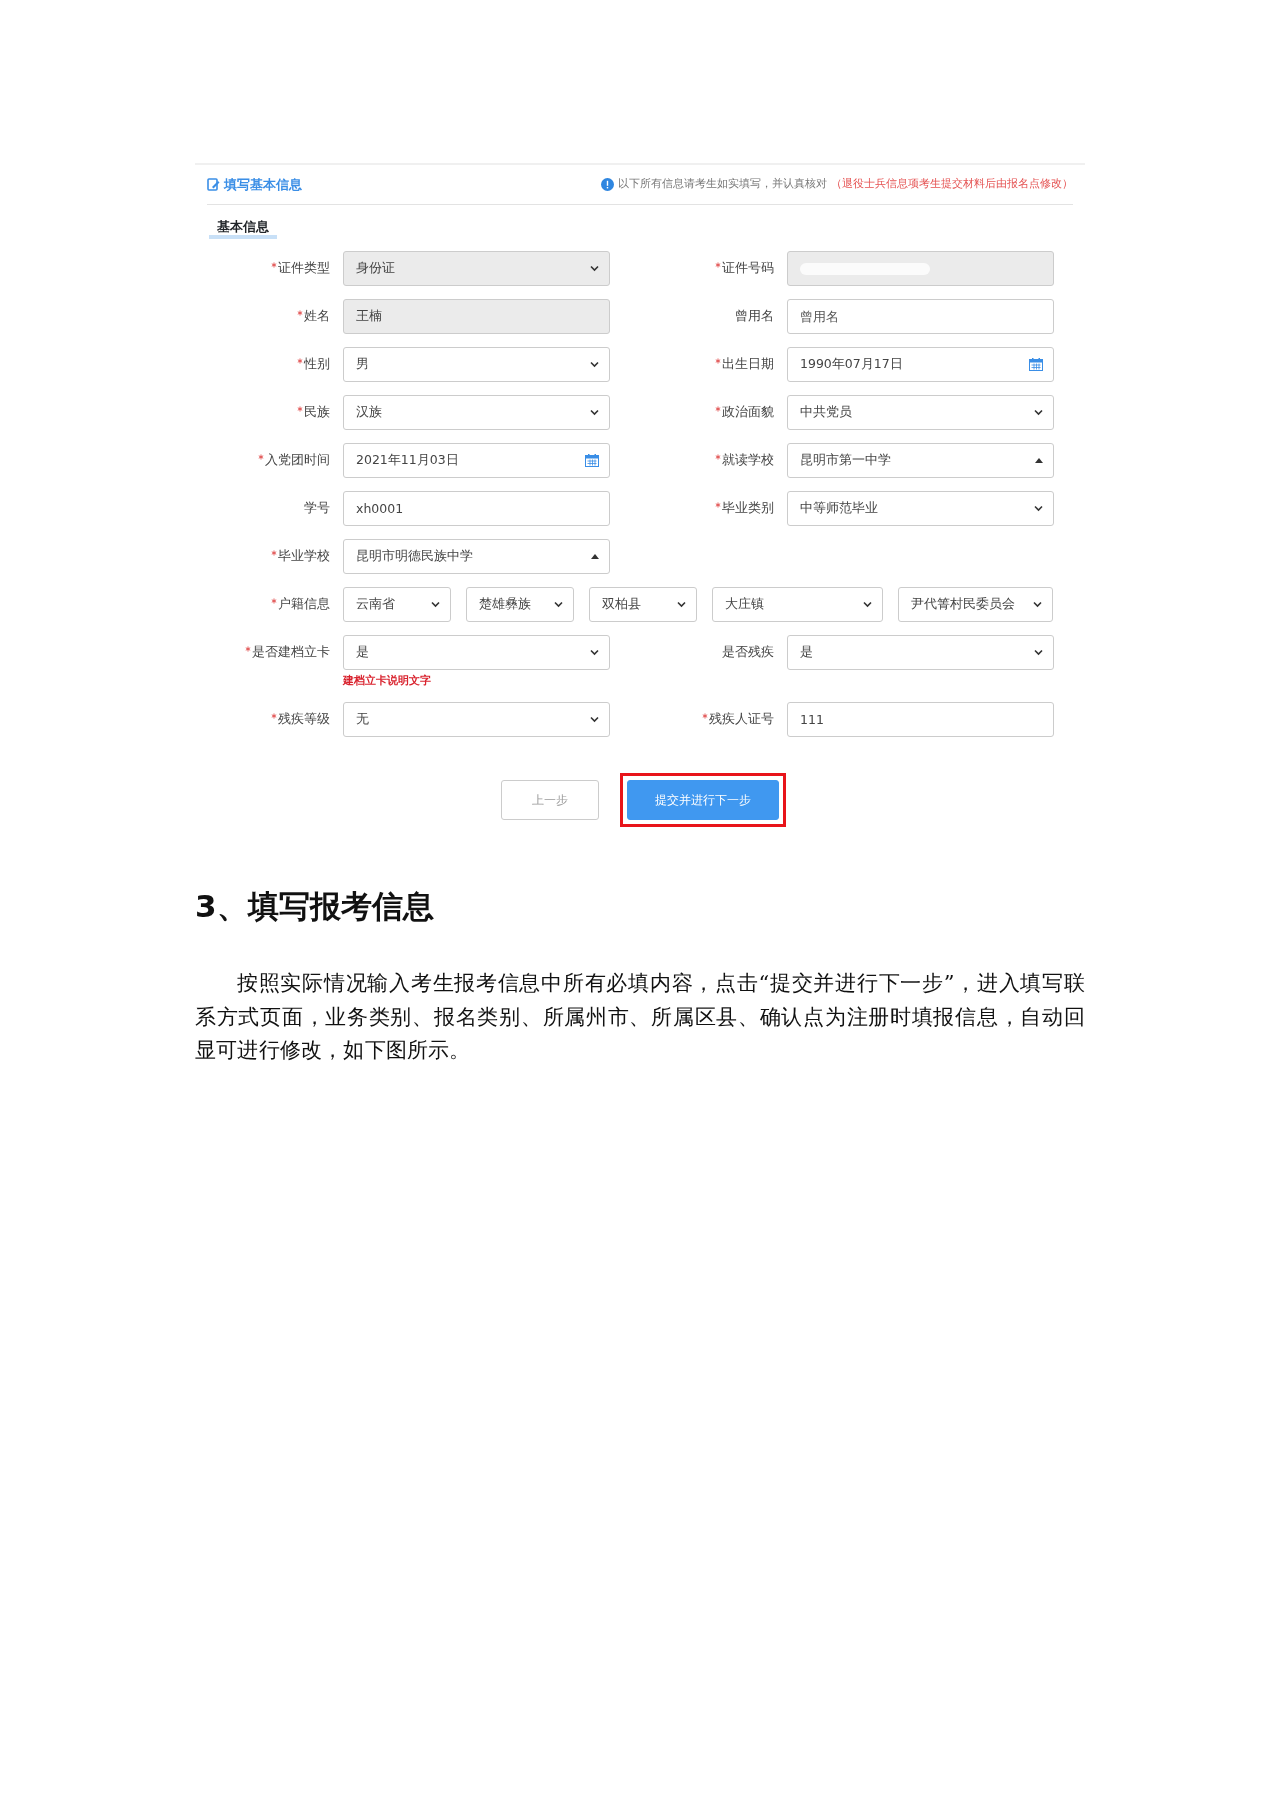  Describe the element at coordinates (476, 556) in the screenshot. I see `combo-field: 昆明市明德民族中学` at that location.